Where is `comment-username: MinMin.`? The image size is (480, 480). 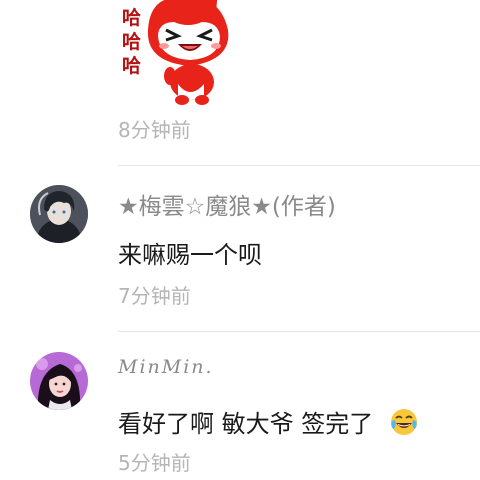 comment-username: MinMin. is located at coordinates (166, 367).